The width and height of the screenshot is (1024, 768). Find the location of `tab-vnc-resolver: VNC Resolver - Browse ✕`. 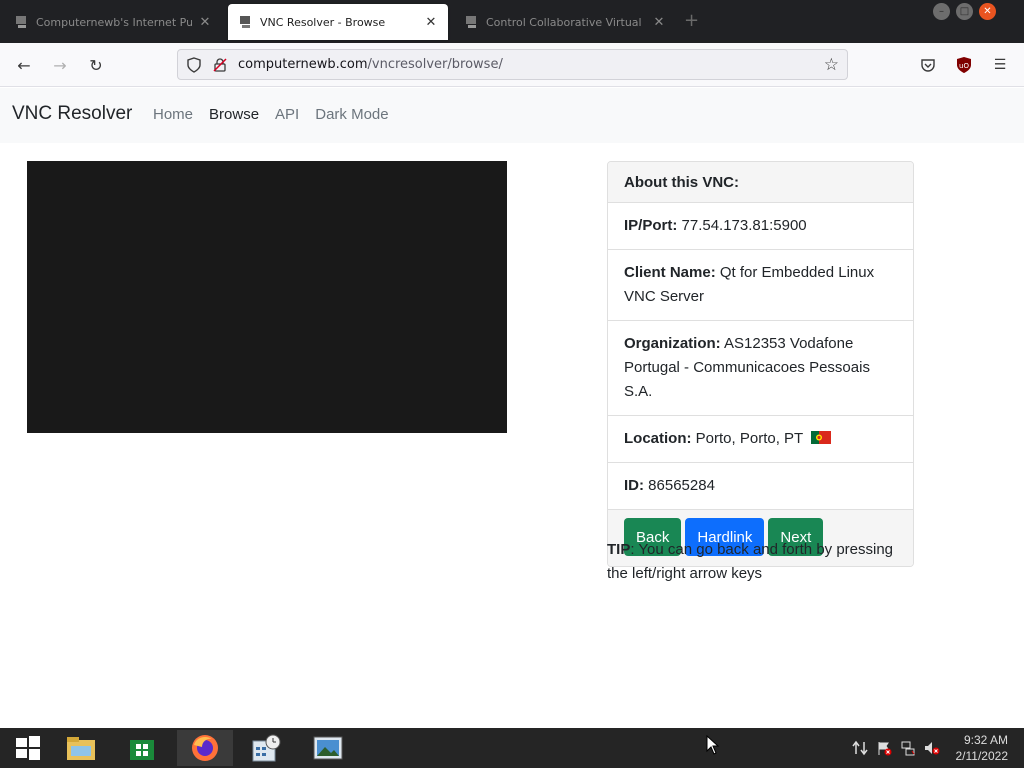

tab-vnc-resolver: VNC Resolver - Browse ✕ is located at coordinates (338, 22).